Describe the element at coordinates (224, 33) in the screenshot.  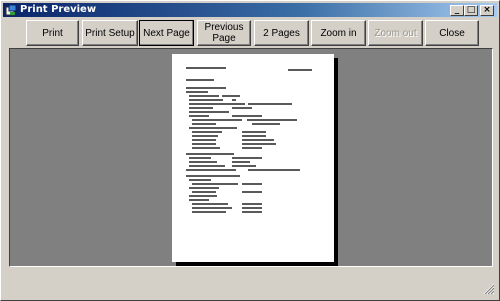
I see `previous-page-button: Previous Page` at that location.